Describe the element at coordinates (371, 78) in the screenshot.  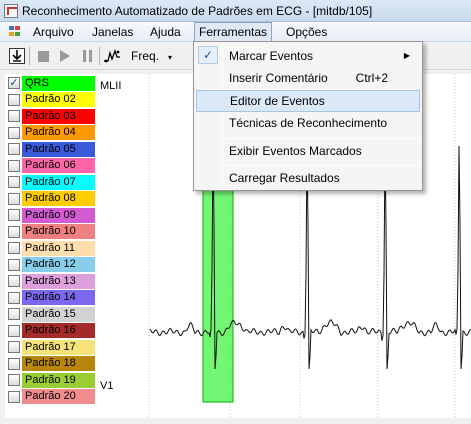
I see `menu-item-shortcut: Ctrl+2` at that location.